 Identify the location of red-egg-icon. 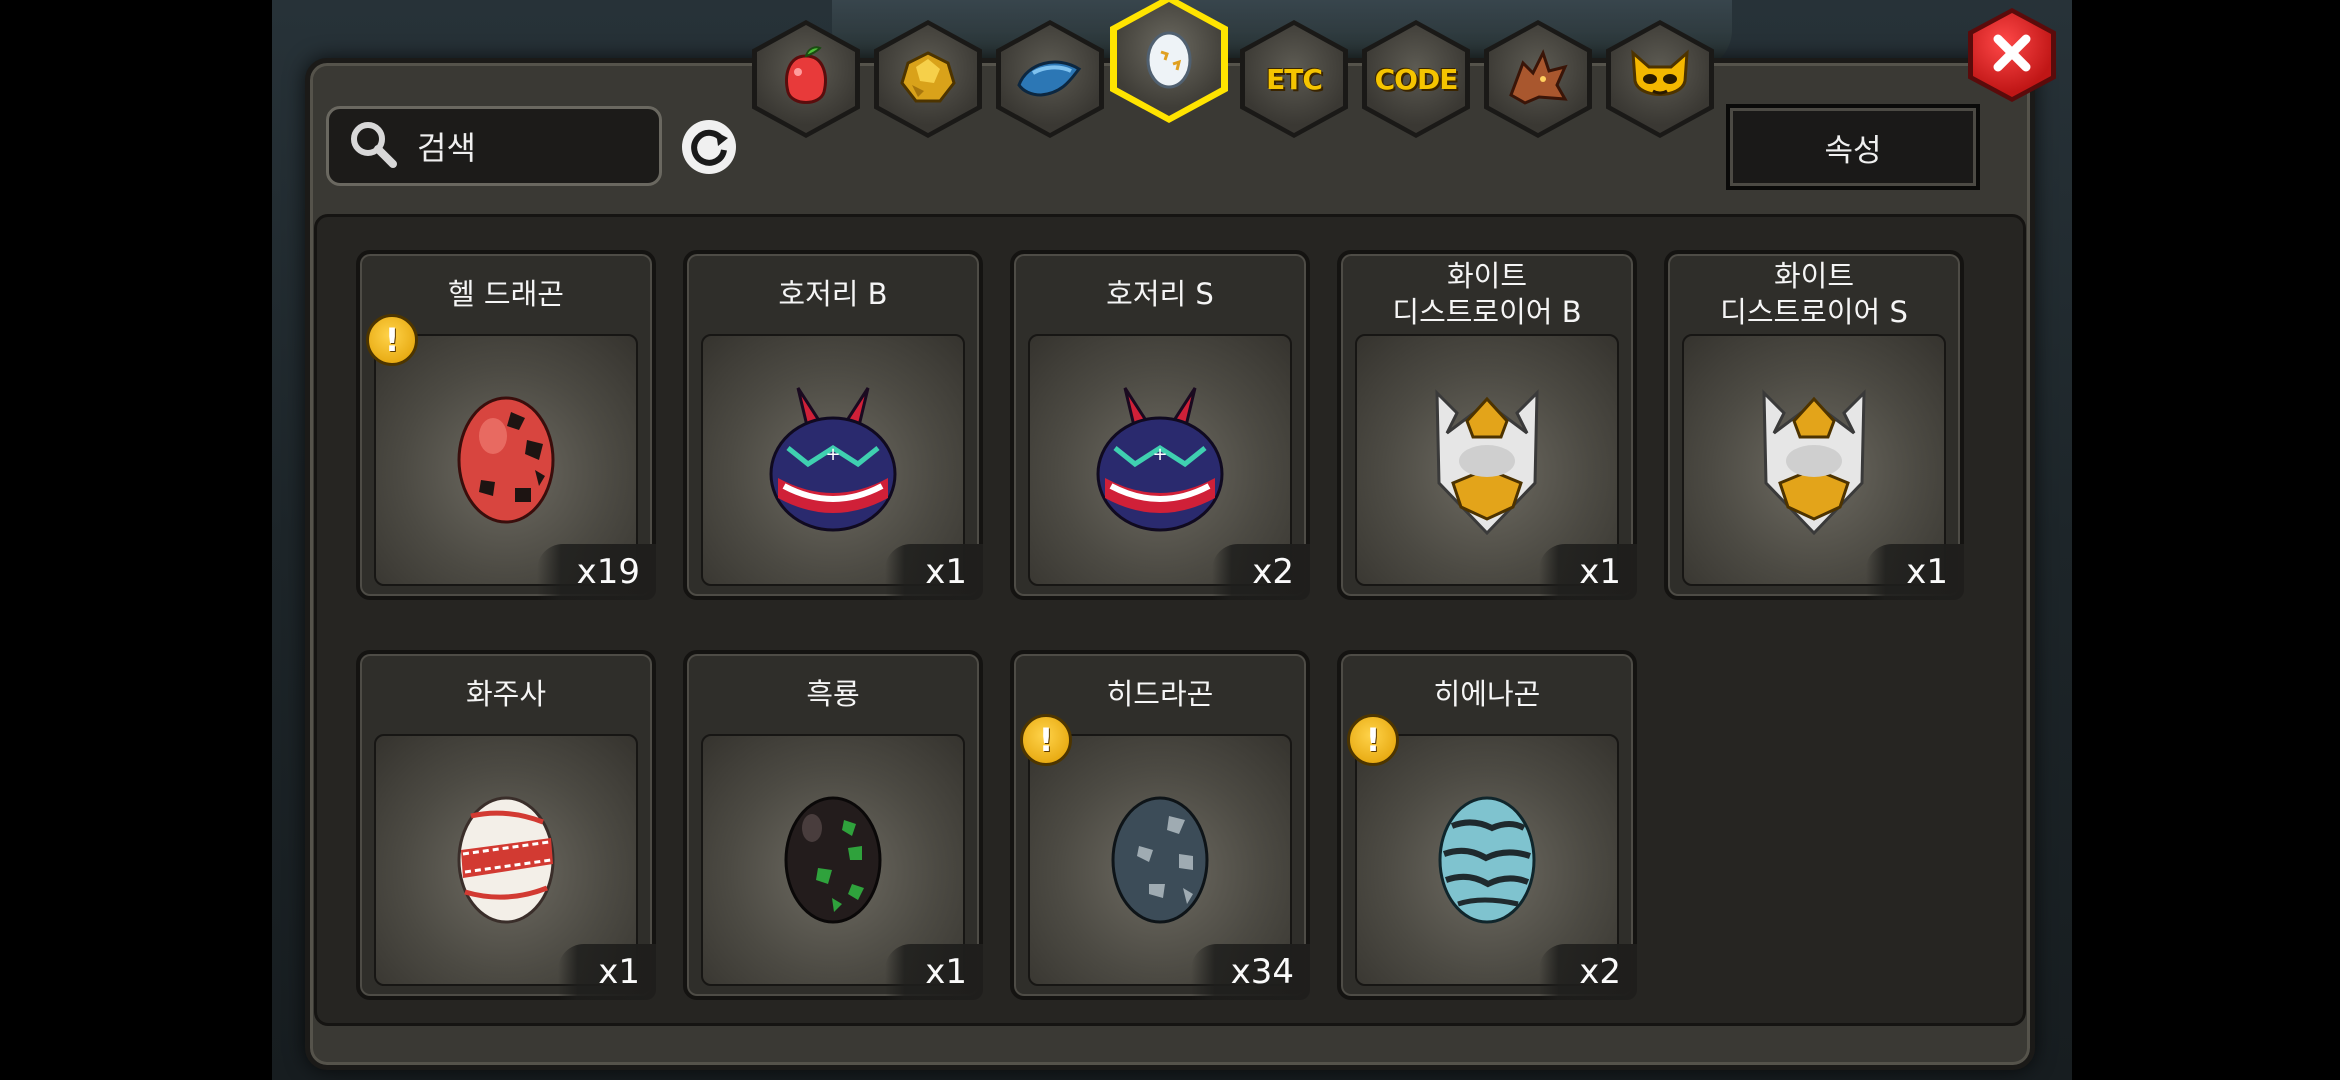
(506, 460).